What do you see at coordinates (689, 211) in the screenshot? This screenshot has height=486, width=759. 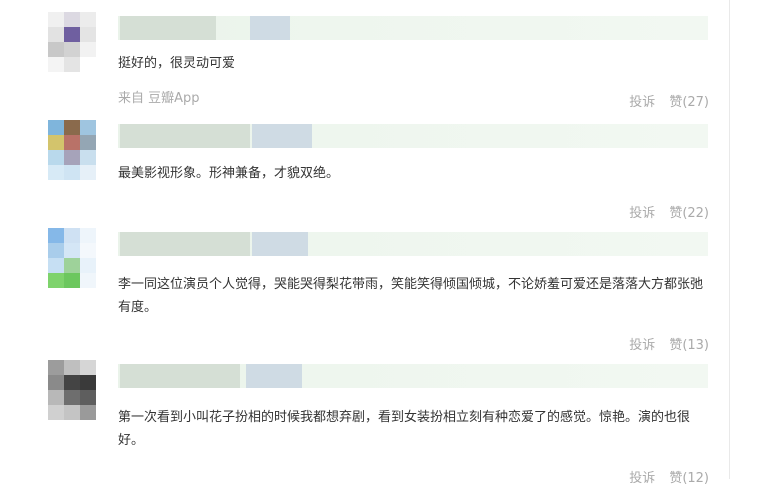 I see `like-button: 赞(22)` at bounding box center [689, 211].